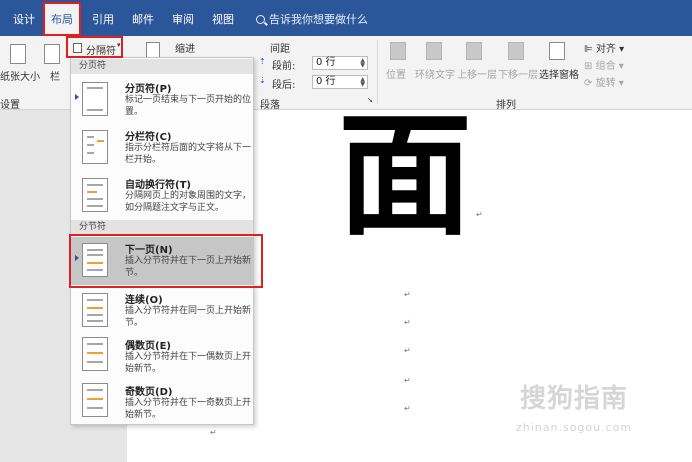 This screenshot has width=692, height=462. What do you see at coordinates (188, 202) in the screenshot?
I see `menu-item-desc: 分隔网页上的对象周围的文字，如分隔题注文字与正文。` at bounding box center [188, 202].